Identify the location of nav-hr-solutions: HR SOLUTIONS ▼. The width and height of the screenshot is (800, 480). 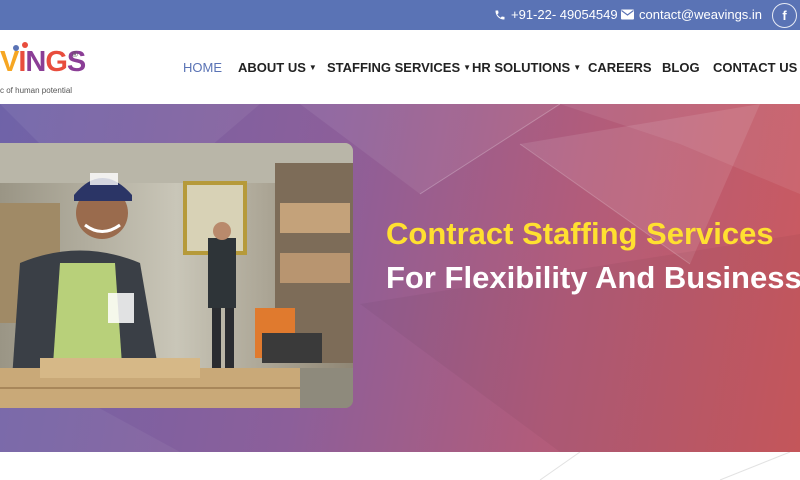
(526, 67).